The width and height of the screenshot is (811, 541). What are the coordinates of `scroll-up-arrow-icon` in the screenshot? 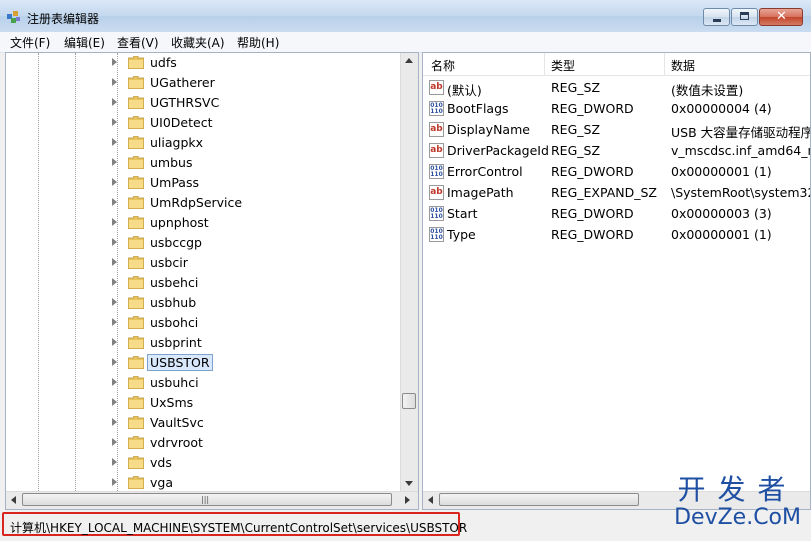 It's located at (409, 60).